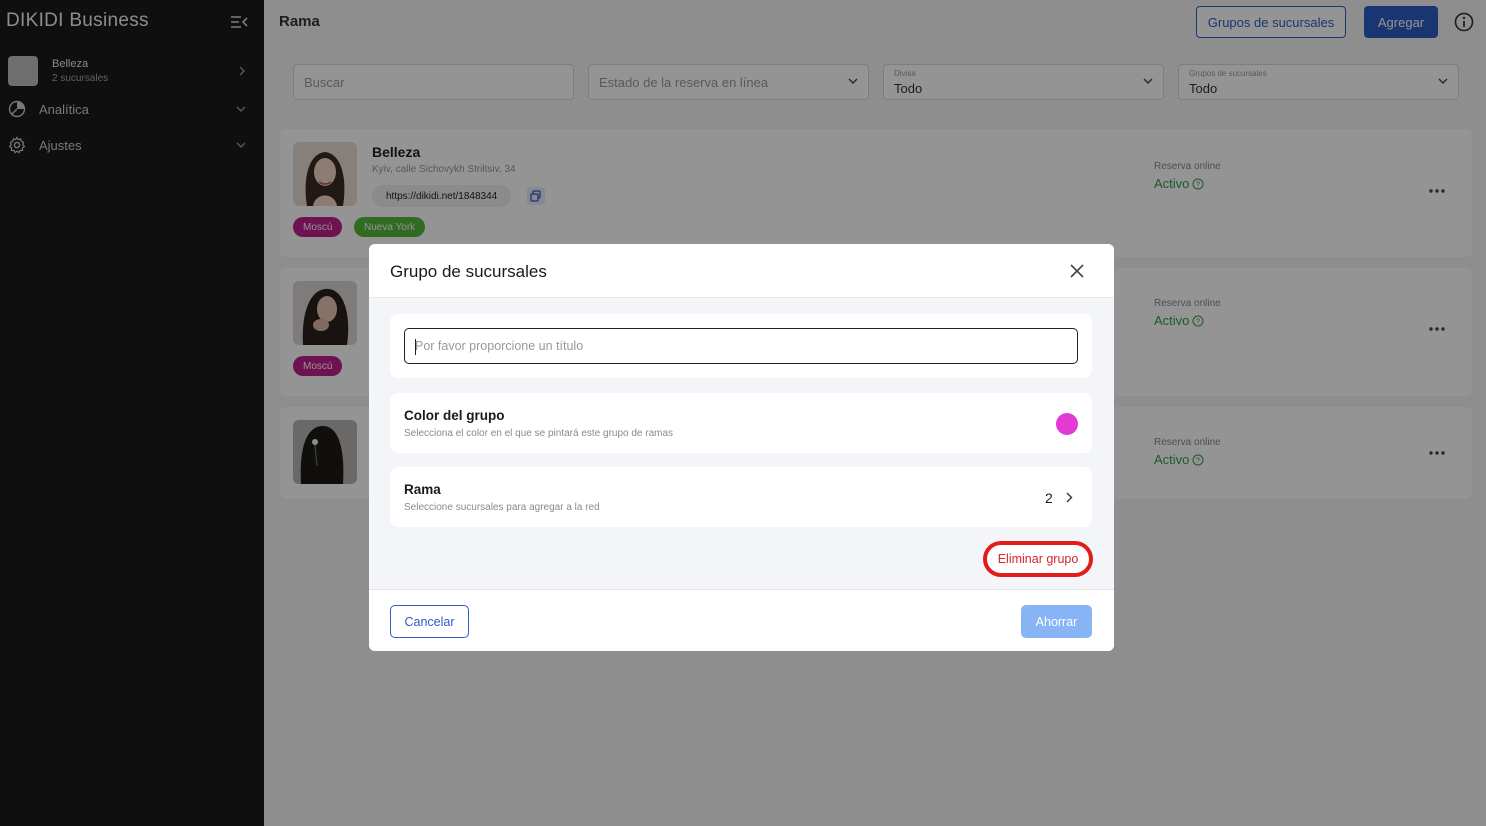 This screenshot has height=826, width=1486. Describe the element at coordinates (741, 271) in the screenshot. I see `modal-header: Grupo de sucursales` at that location.